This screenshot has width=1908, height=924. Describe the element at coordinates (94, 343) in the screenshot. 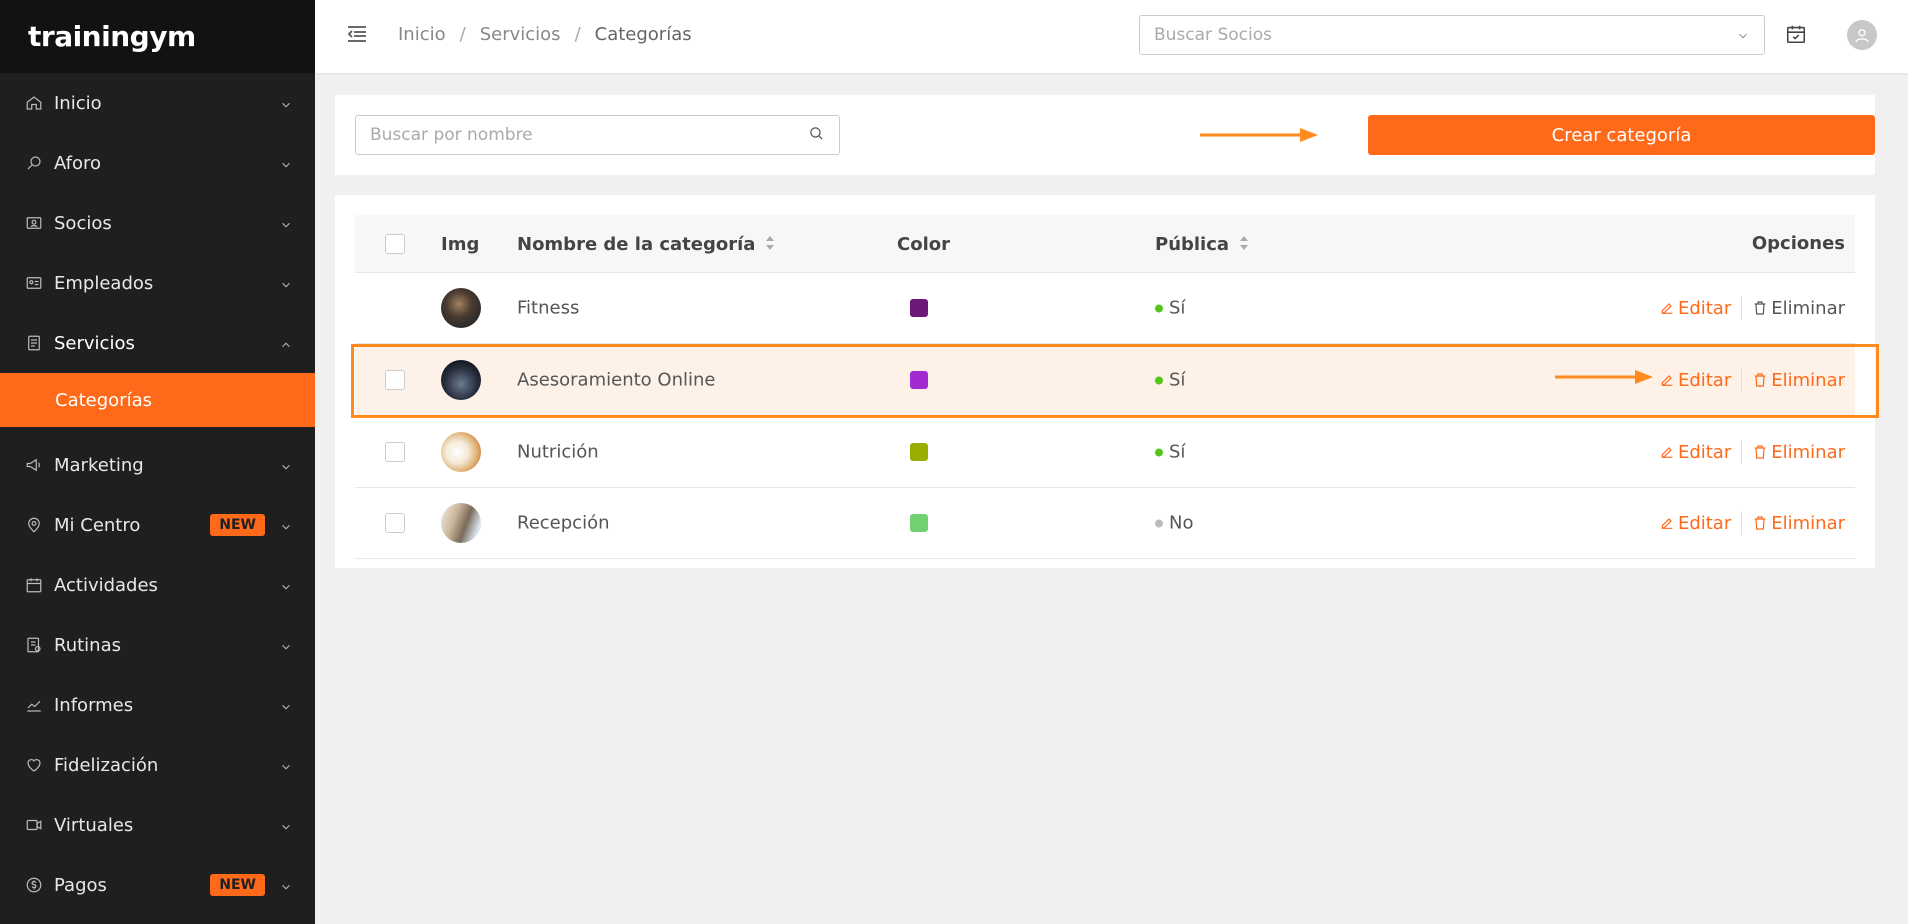

I see `sidebar-item-label: Servicios` at that location.